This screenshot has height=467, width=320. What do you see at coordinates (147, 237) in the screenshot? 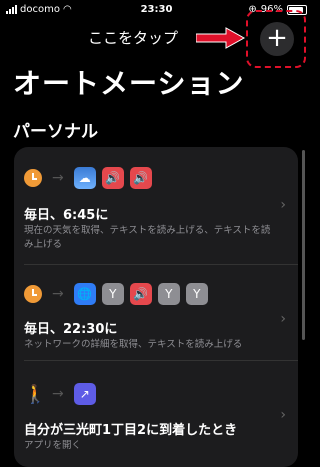
I see `automation-description: 現在の天気を取得、テキストを読み上げる、テキストを読み上げる` at bounding box center [147, 237].